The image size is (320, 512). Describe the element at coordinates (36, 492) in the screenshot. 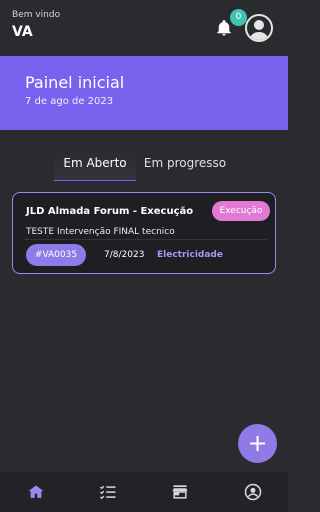

I see `home-icon` at that location.